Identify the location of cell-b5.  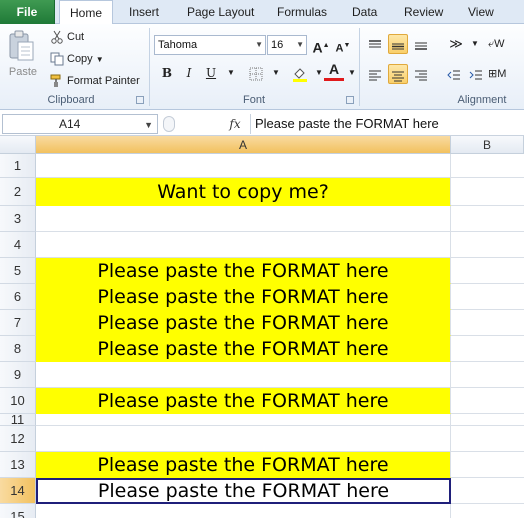
(487, 271).